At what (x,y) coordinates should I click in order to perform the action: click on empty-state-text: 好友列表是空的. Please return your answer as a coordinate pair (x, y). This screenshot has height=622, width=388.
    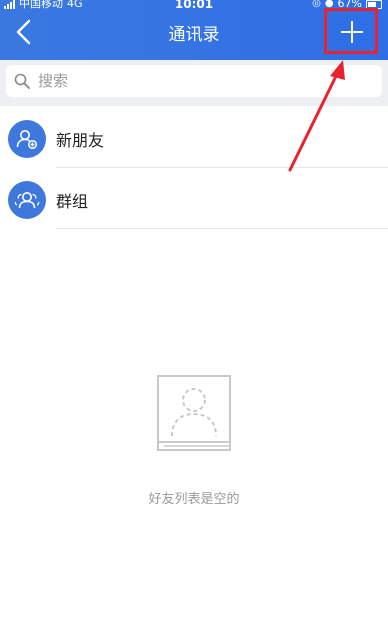
    Looking at the image, I should click on (194, 499).